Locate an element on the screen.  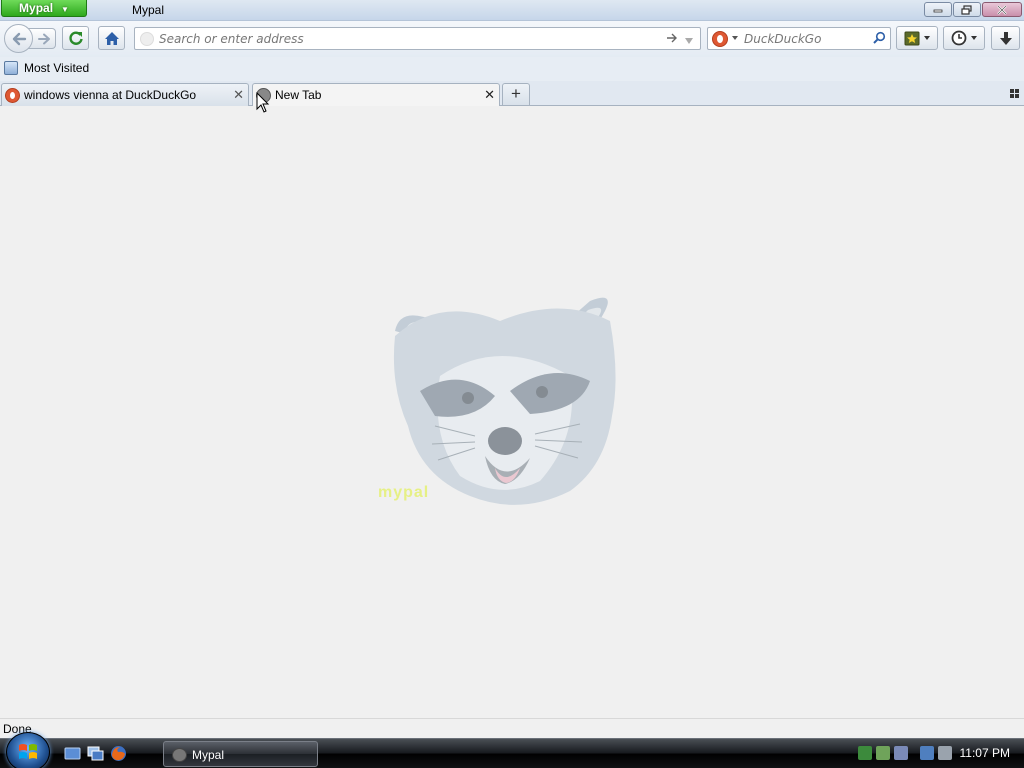
caption-buttons is located at coordinates (973, 9).